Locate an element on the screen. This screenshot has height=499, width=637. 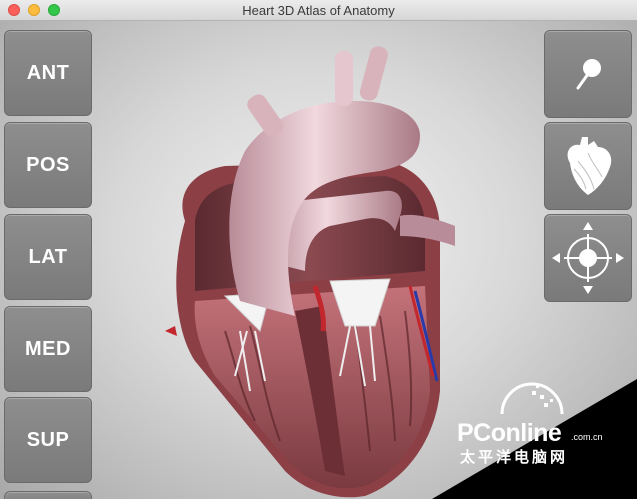
heart-model-button is located at coordinates (588, 166).